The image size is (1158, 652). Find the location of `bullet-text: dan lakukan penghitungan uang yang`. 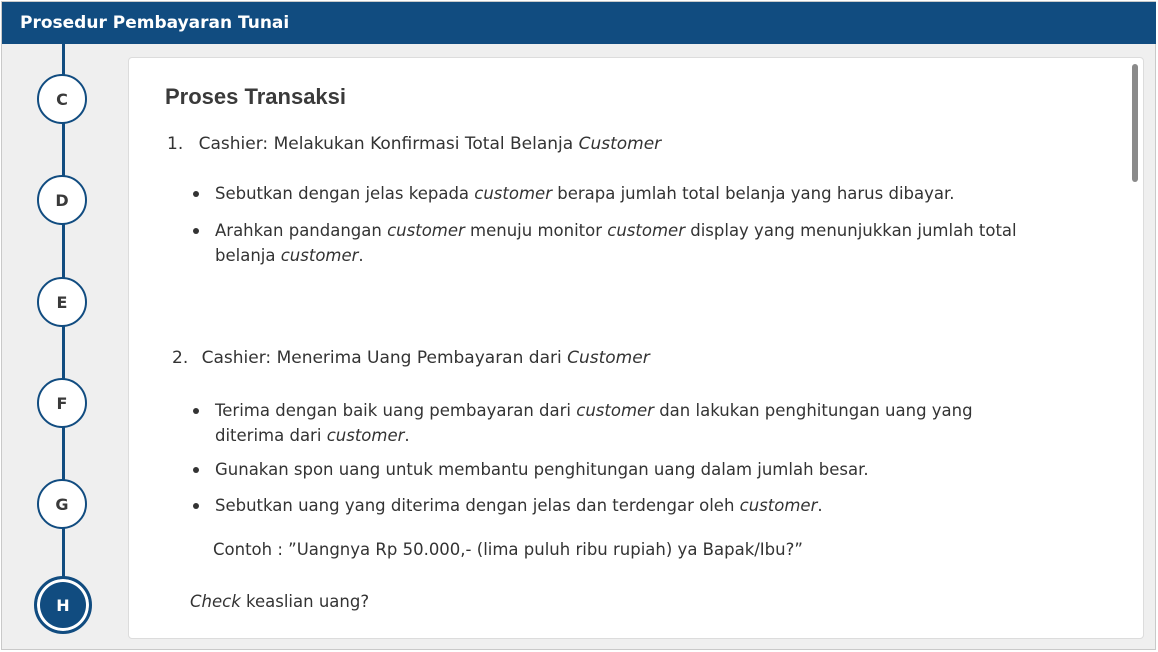

bullet-text: dan lakukan penghitungan uang yang is located at coordinates (813, 410).